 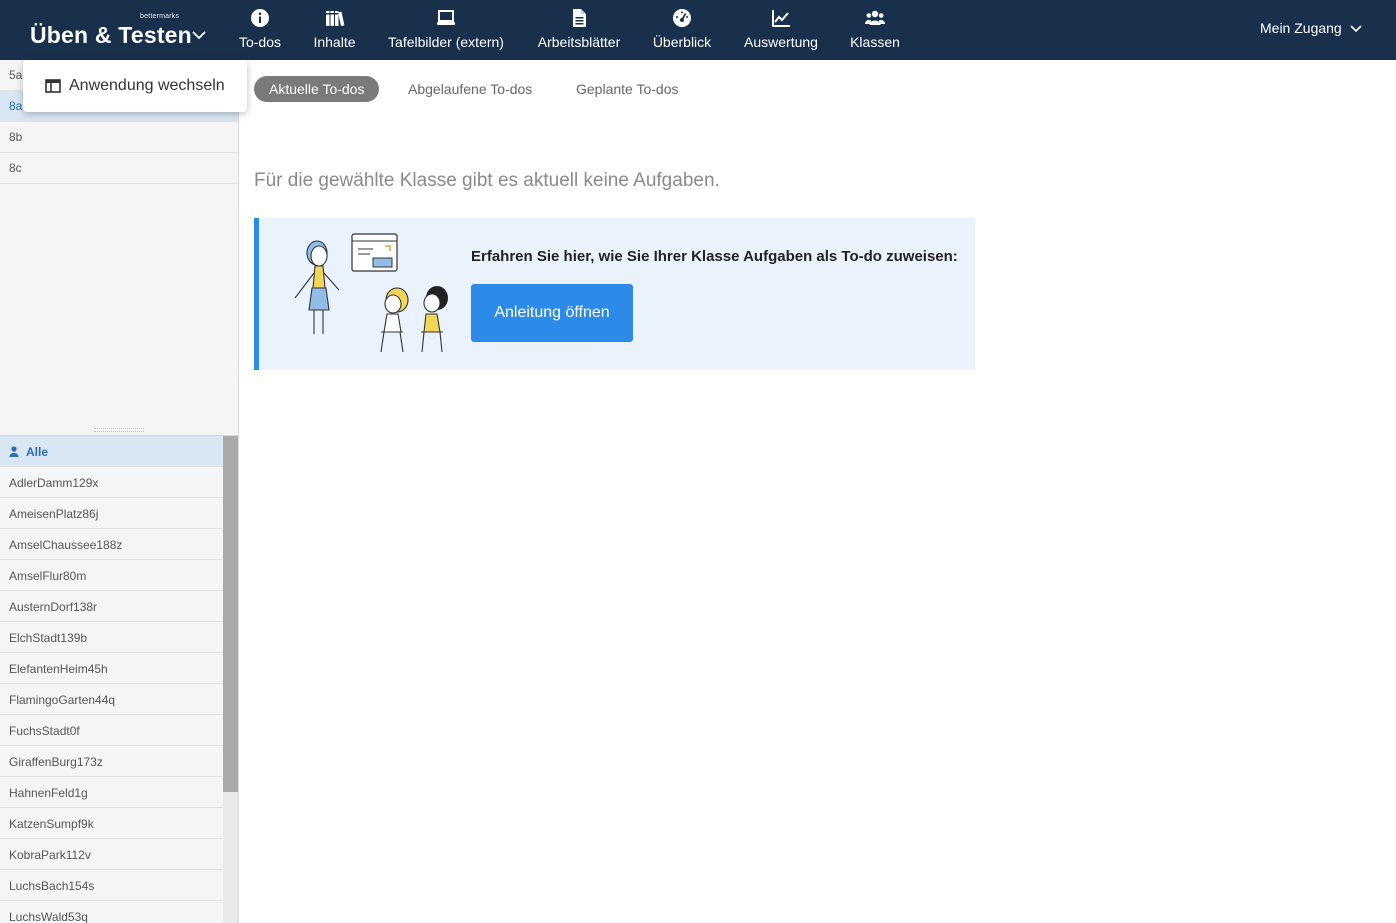 I want to click on tab-abgelaufene-todos: Abgelaufene To-dos, so click(x=470, y=89).